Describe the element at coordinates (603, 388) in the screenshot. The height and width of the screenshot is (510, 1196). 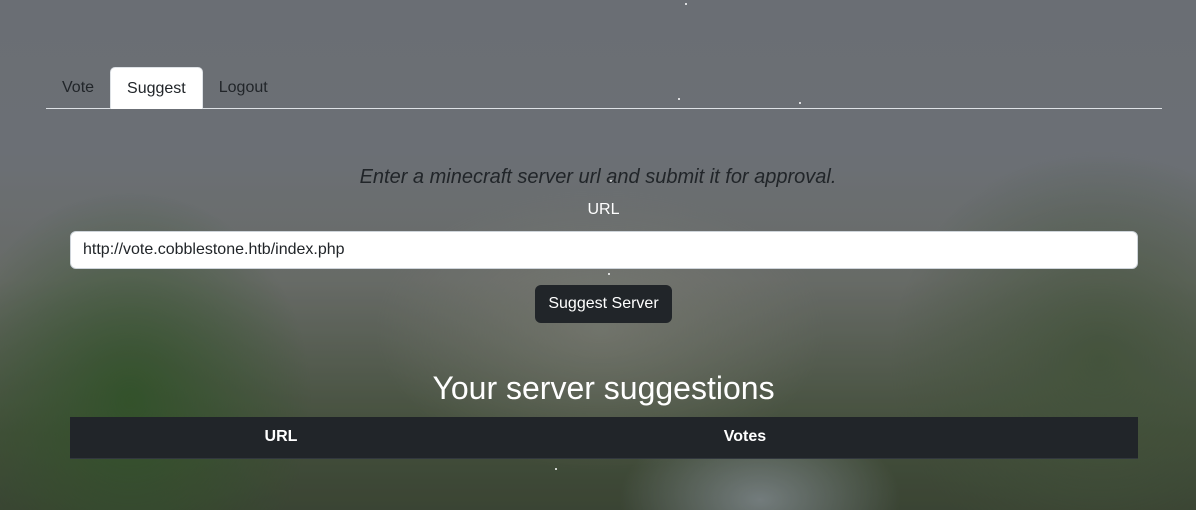
I see `suggestions-title: Your server suggestions` at that location.